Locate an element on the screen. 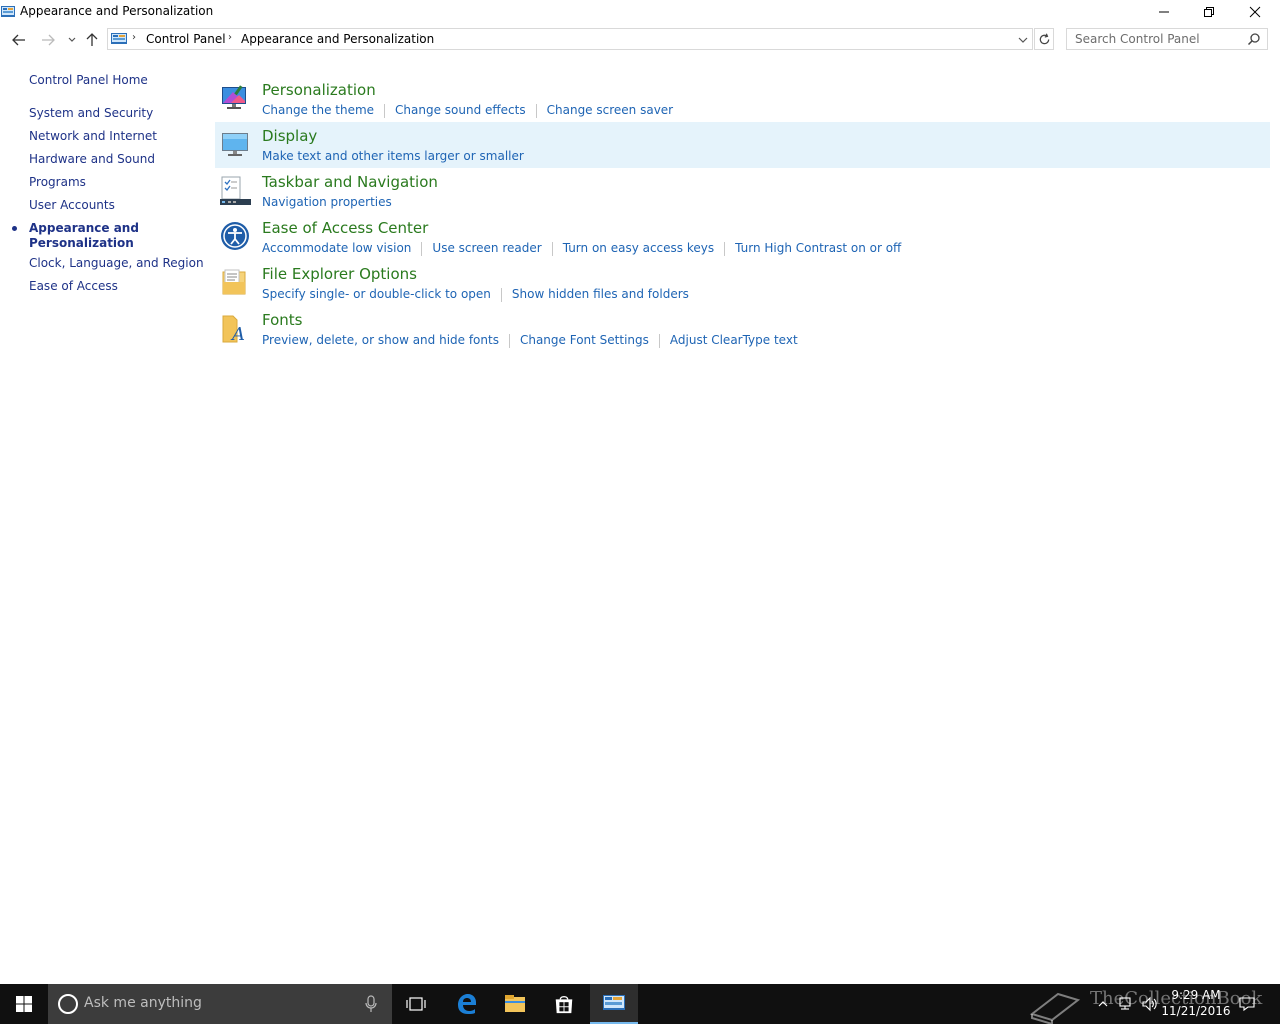  fonts-title: Fonts is located at coordinates (282, 320).